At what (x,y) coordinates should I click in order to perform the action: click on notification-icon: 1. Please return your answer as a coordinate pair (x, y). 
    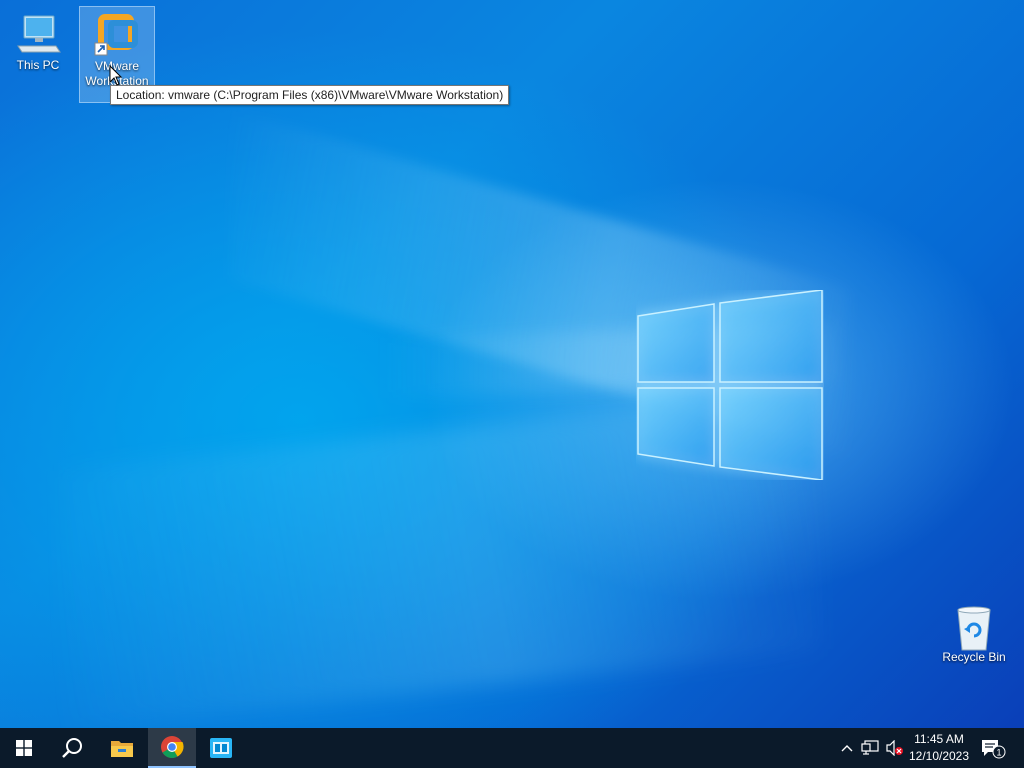
    Looking at the image, I should click on (994, 749).